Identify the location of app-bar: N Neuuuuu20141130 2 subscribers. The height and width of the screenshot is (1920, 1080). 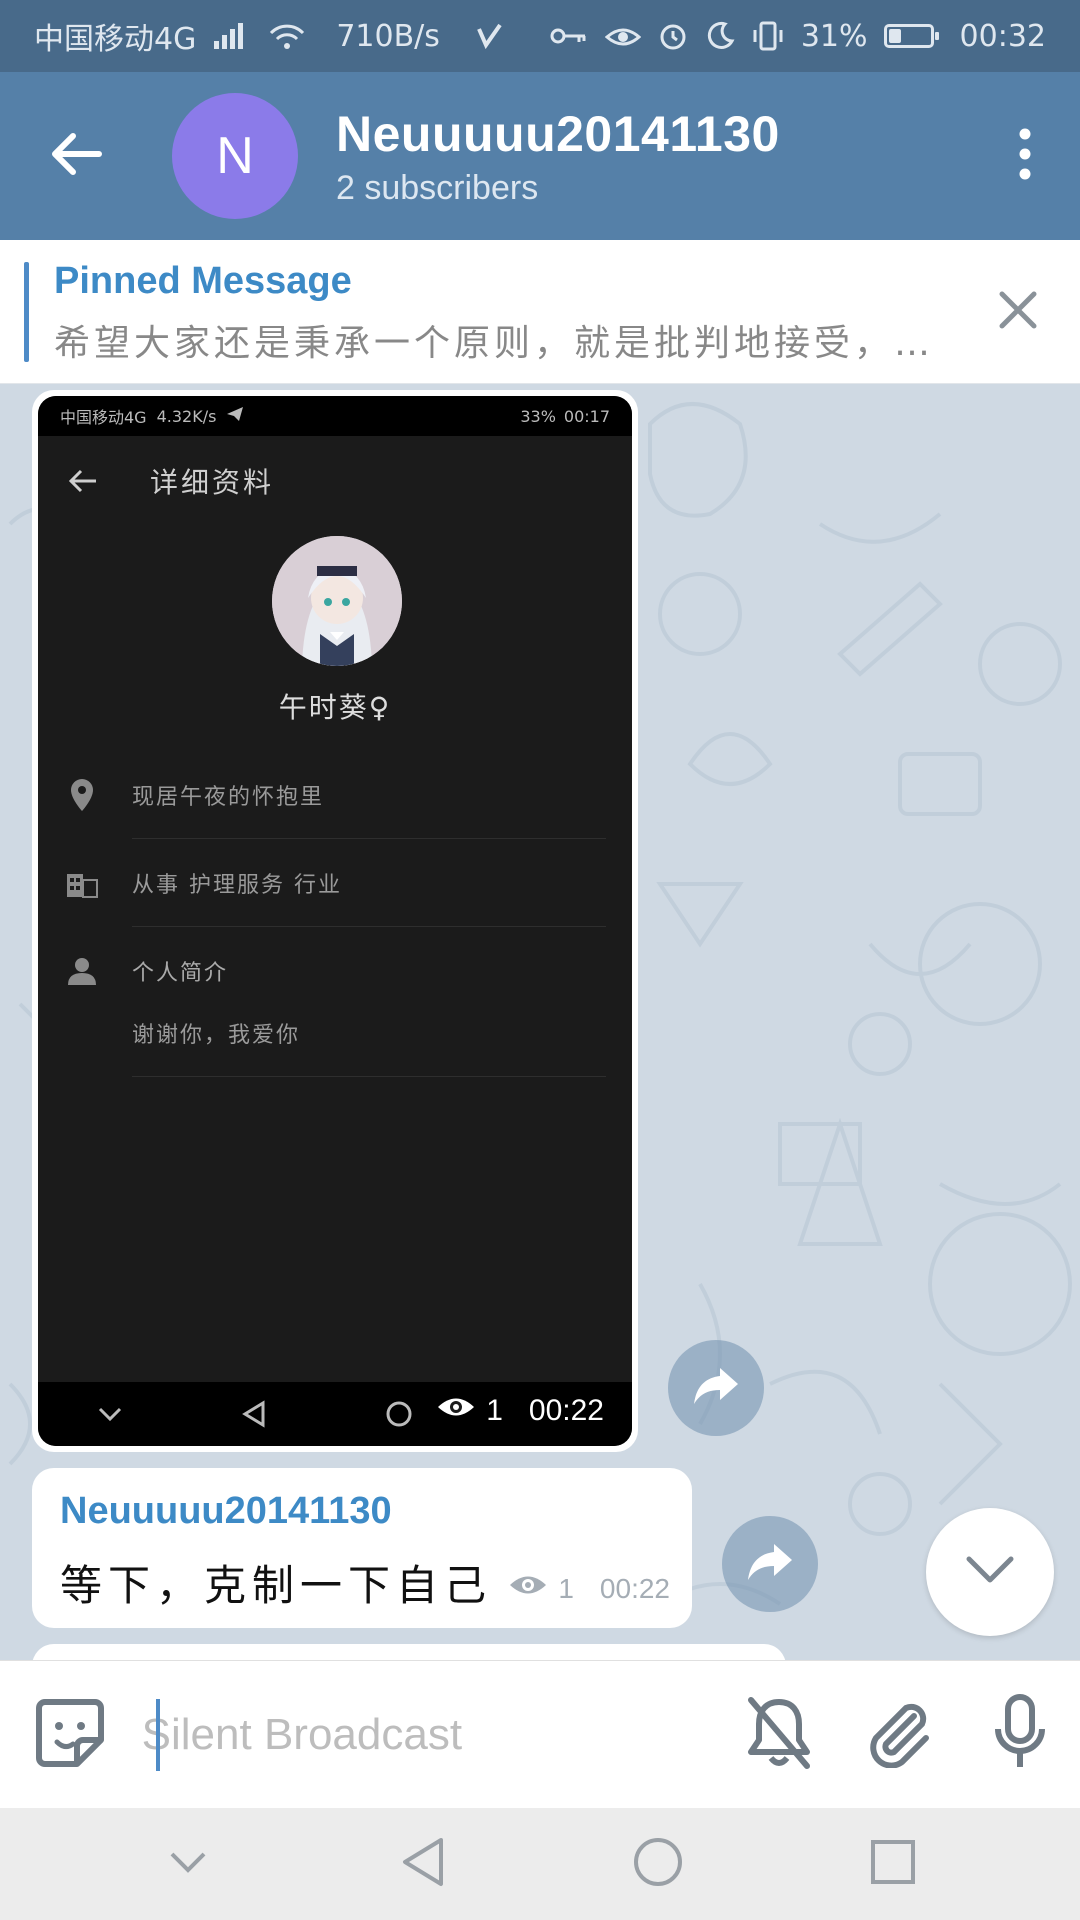
(540, 156).